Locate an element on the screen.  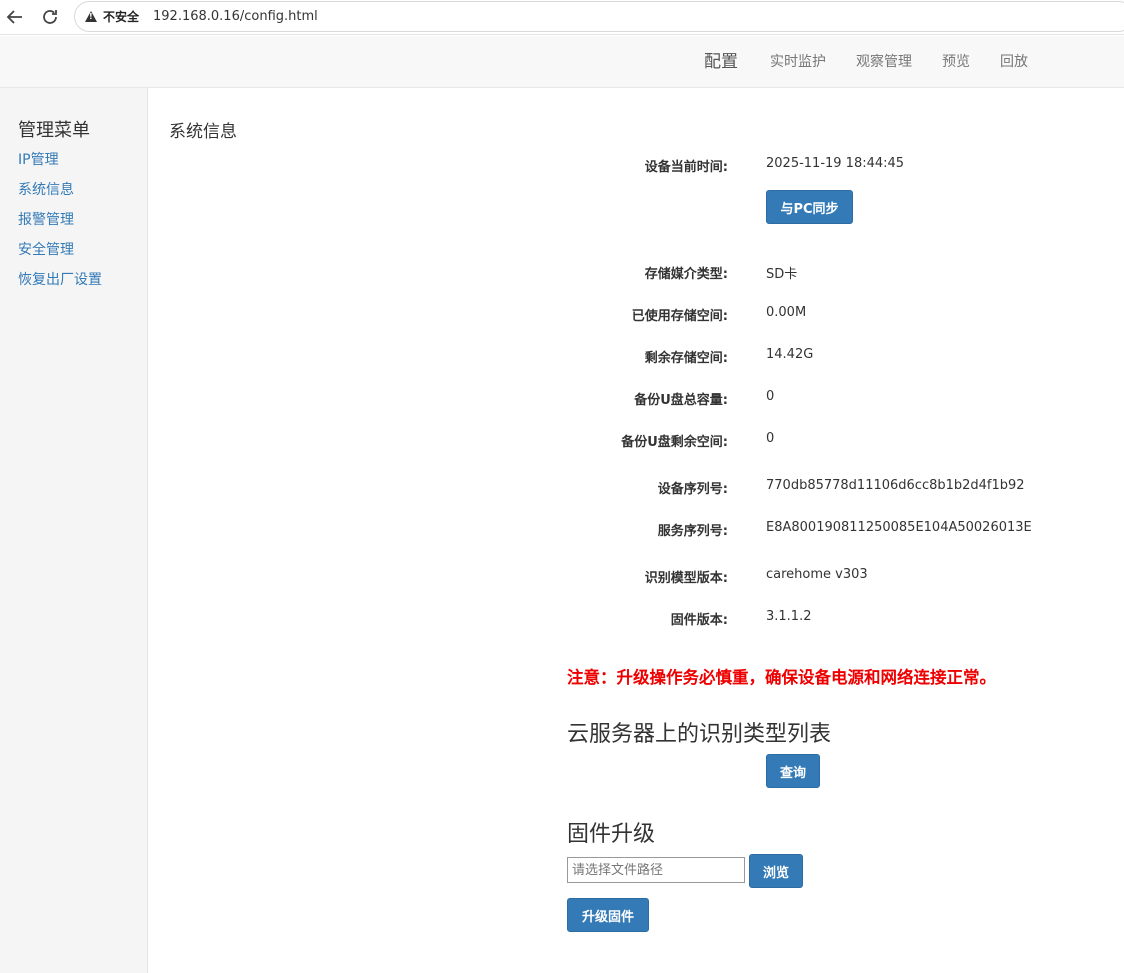
url-text: 192.168.0.16/config.html is located at coordinates (235, 16).